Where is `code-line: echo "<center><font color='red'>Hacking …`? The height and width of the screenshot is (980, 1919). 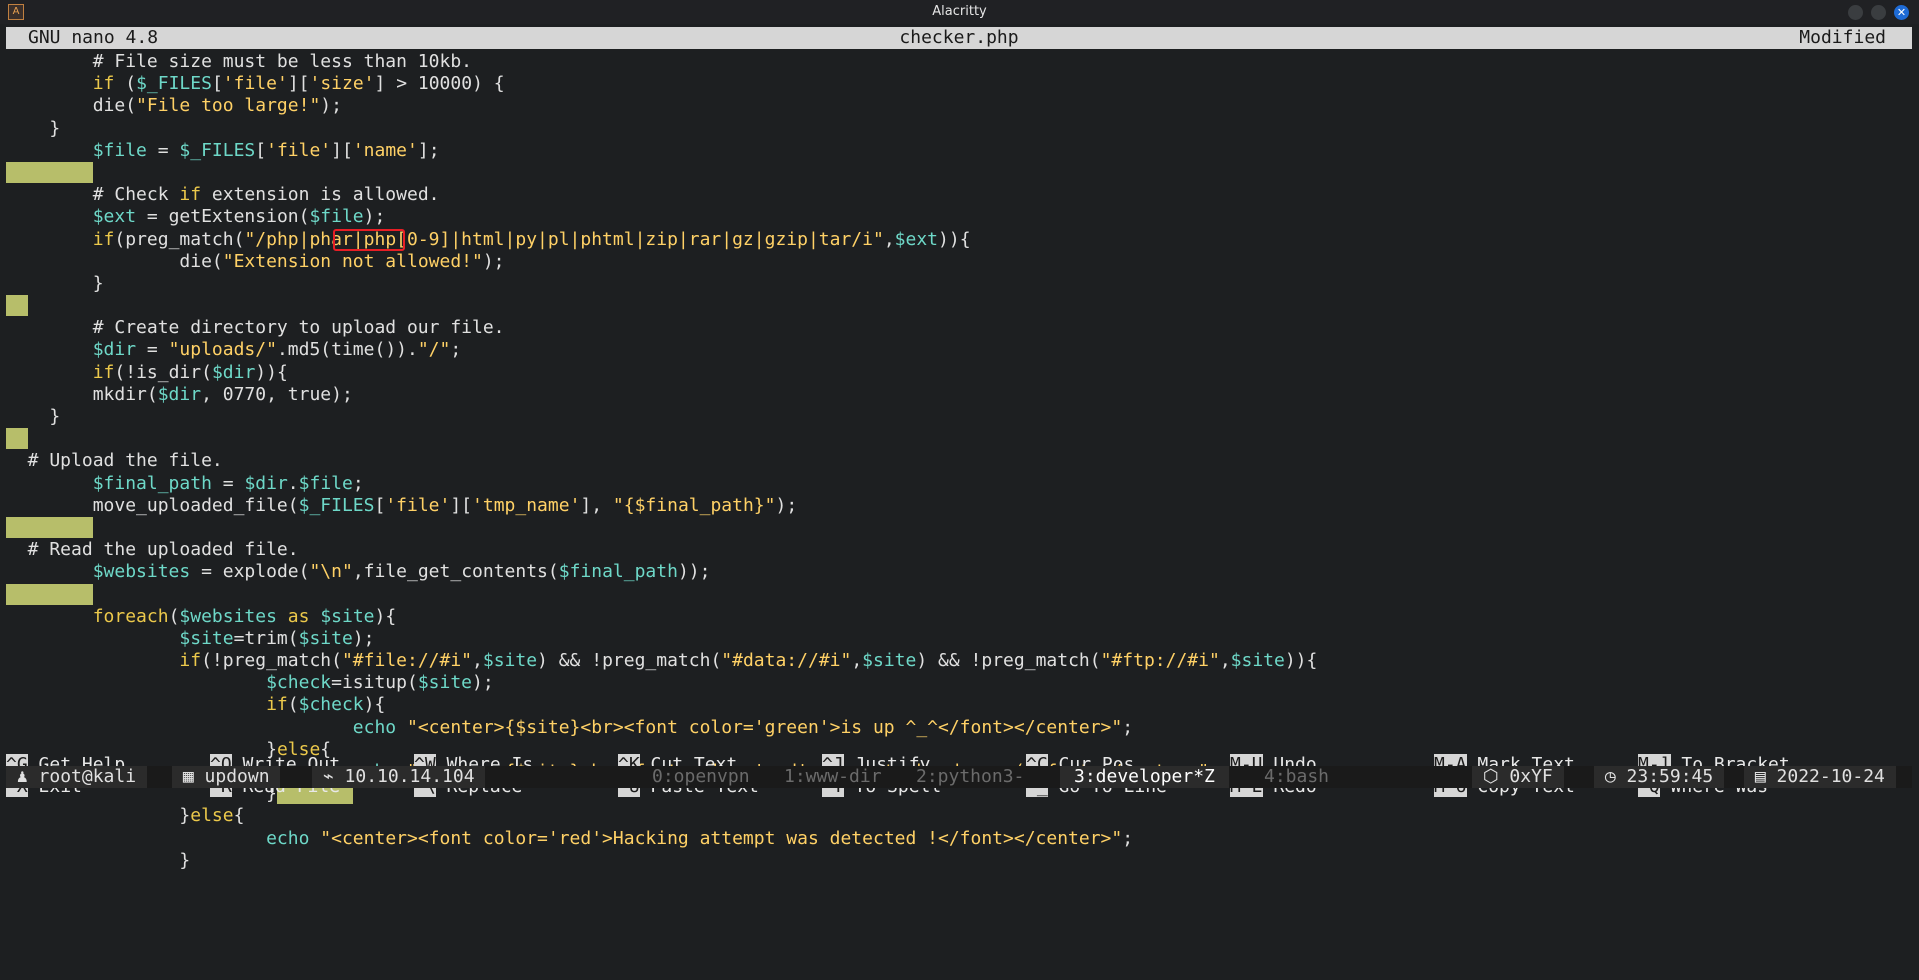 code-line: echo "<center><font color='red'>Hacking … is located at coordinates (959, 839).